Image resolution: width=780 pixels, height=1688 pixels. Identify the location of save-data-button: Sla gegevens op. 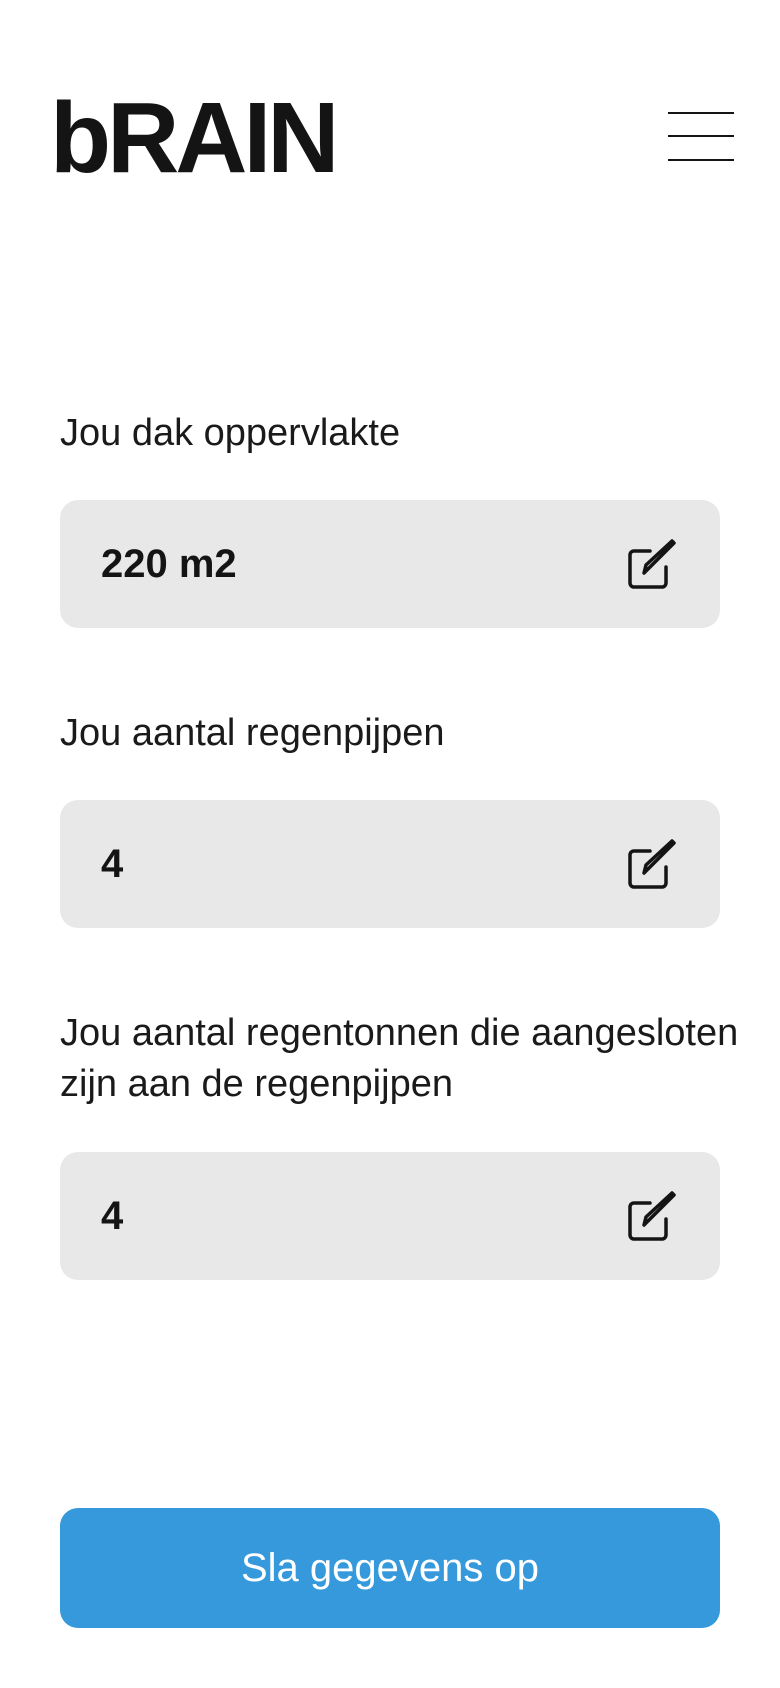
(390, 1568).